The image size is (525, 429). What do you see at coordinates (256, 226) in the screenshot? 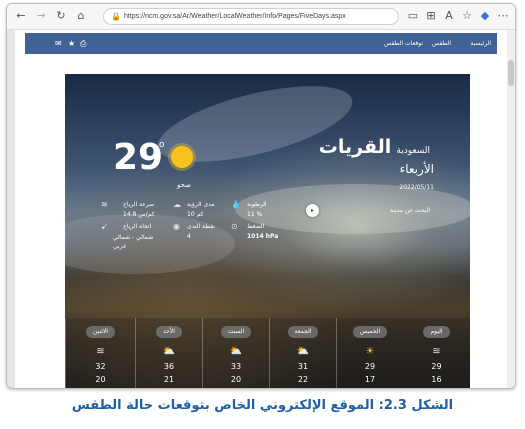
I see `pressure-label: الضغط` at bounding box center [256, 226].